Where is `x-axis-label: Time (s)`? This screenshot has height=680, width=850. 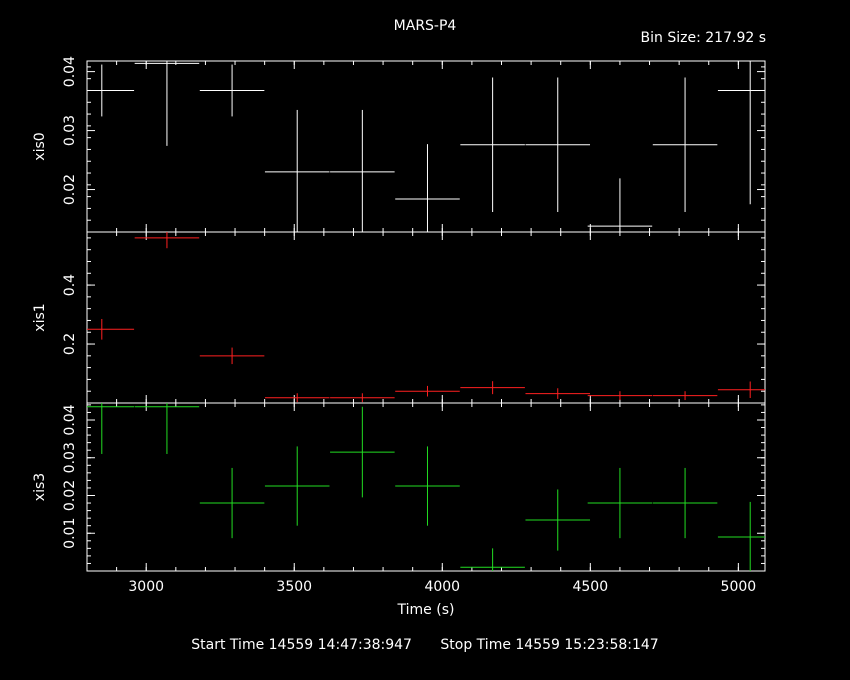
x-axis-label: Time (s) is located at coordinates (426, 610).